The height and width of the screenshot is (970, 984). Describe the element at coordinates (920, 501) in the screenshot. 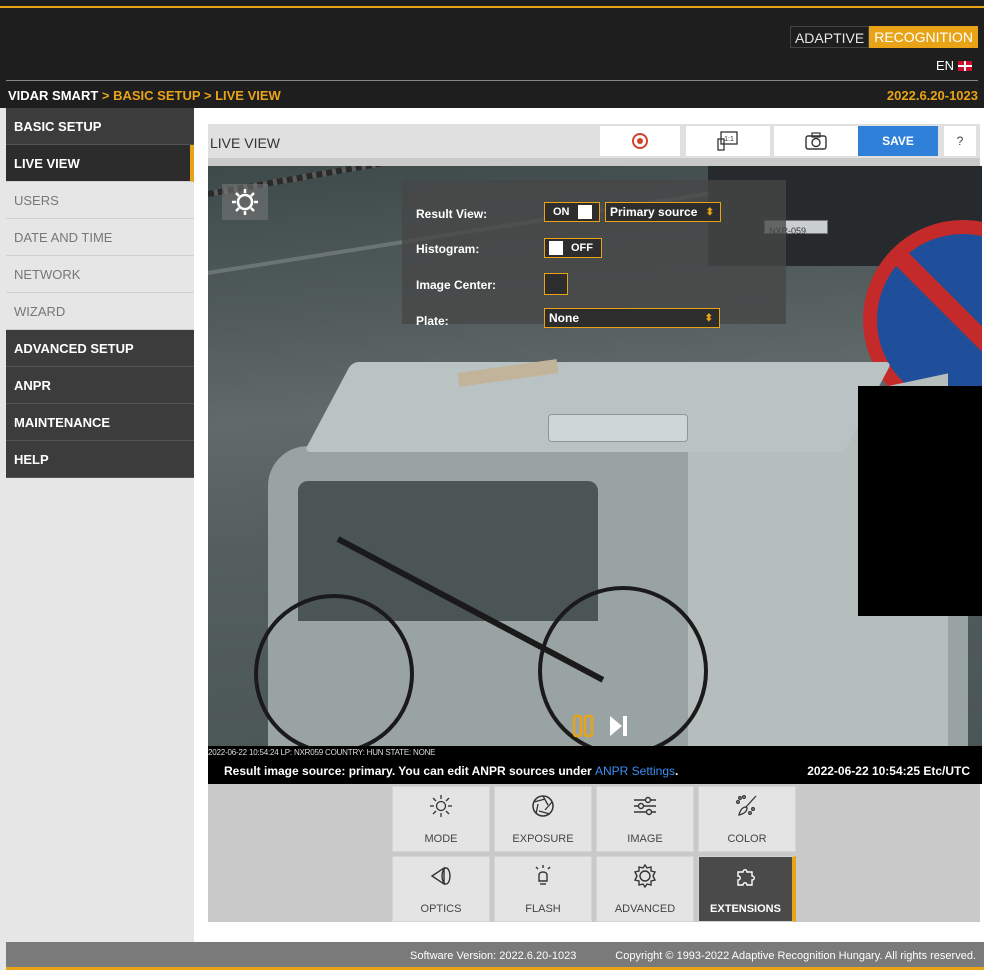

I see `privacy-mask` at that location.